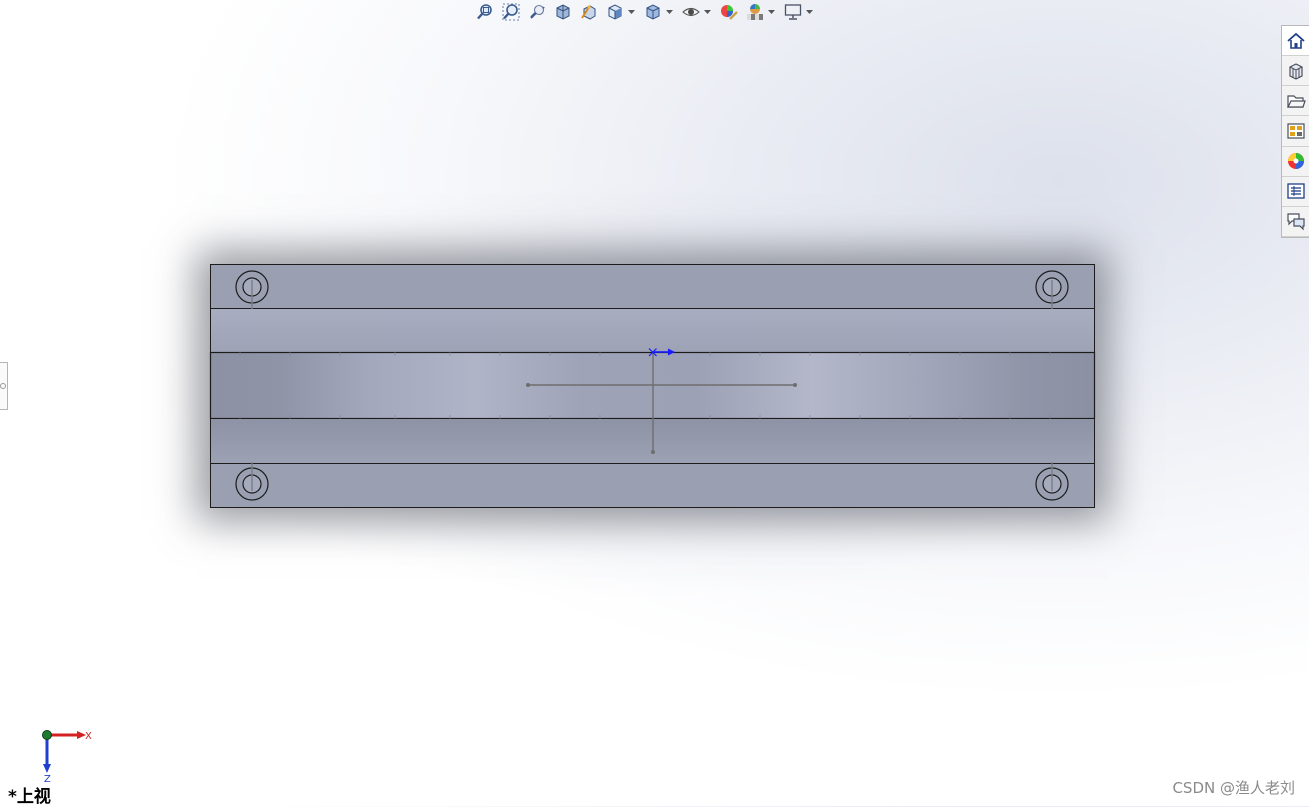  Describe the element at coordinates (65, 755) in the screenshot. I see `reference-triad: X Z` at that location.